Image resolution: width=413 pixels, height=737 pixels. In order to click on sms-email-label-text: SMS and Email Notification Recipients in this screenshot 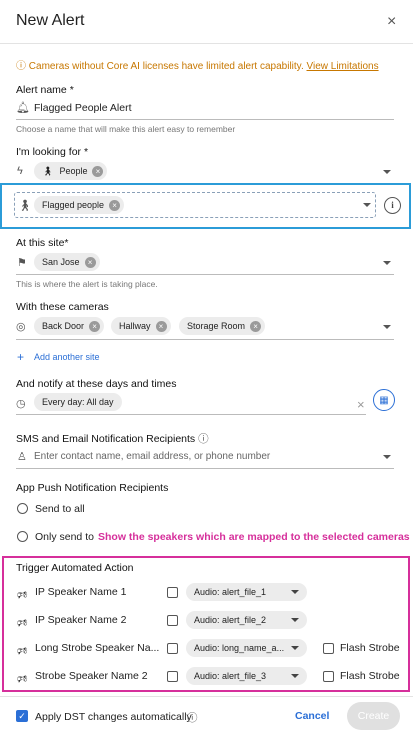, I will do `click(106, 439)`.